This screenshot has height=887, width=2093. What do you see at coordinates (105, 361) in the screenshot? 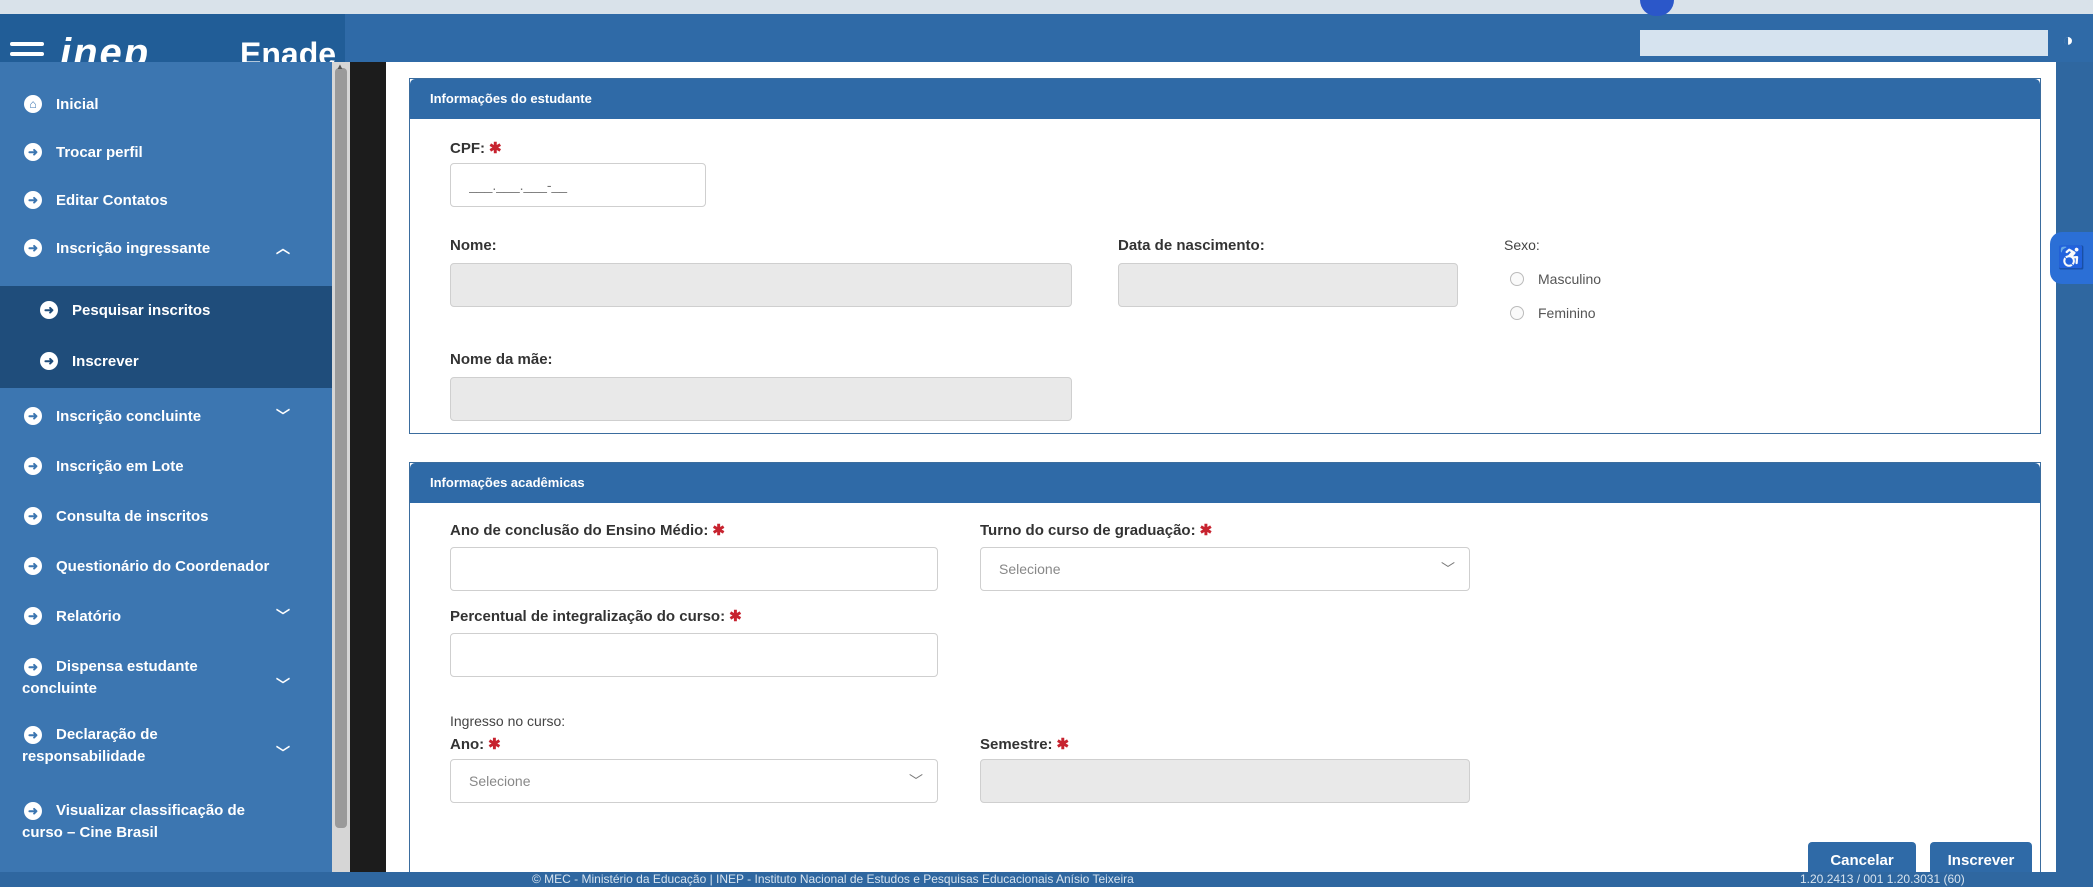
I see `sidebar-item-label: Inscrever` at bounding box center [105, 361].